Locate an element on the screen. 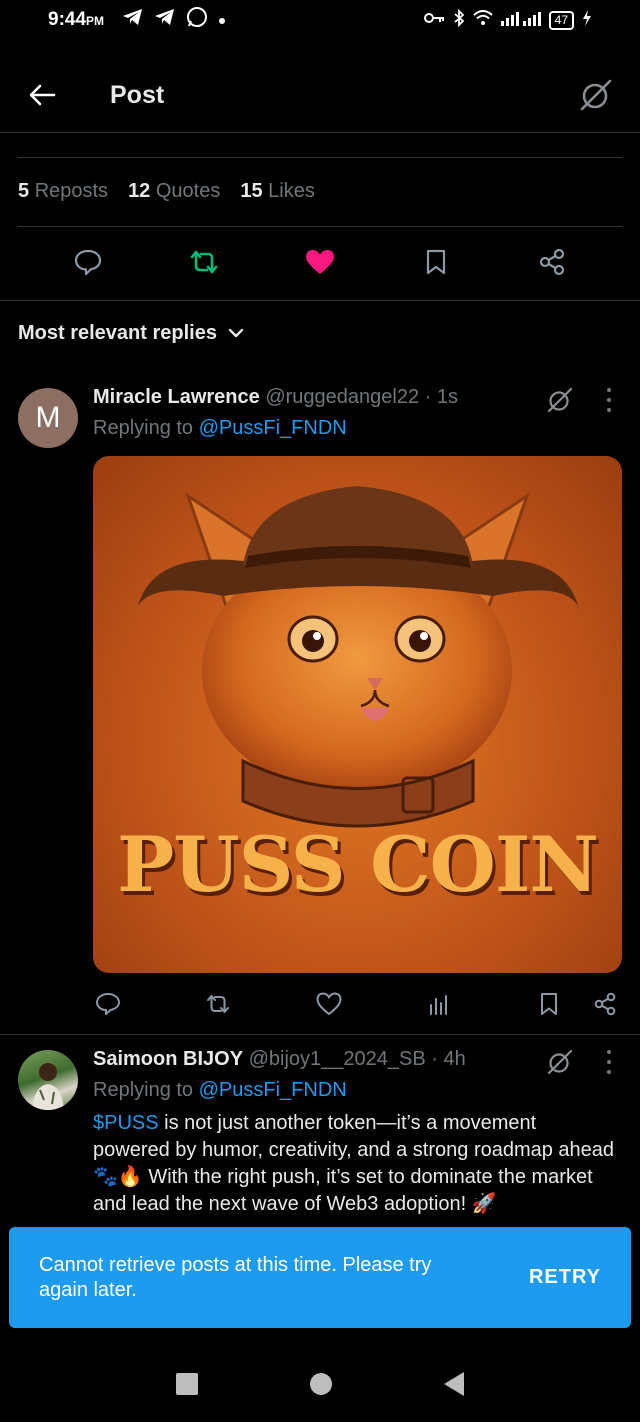 The width and height of the screenshot is (640, 1422). header-divider is located at coordinates (320, 132).